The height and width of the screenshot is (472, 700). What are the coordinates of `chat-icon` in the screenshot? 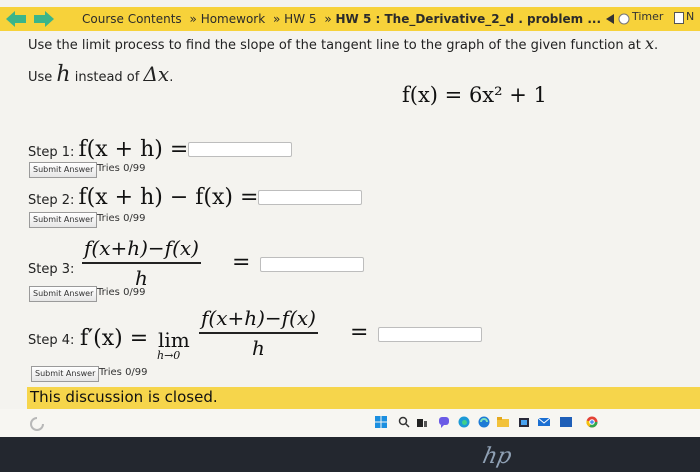 It's located at (444, 422).